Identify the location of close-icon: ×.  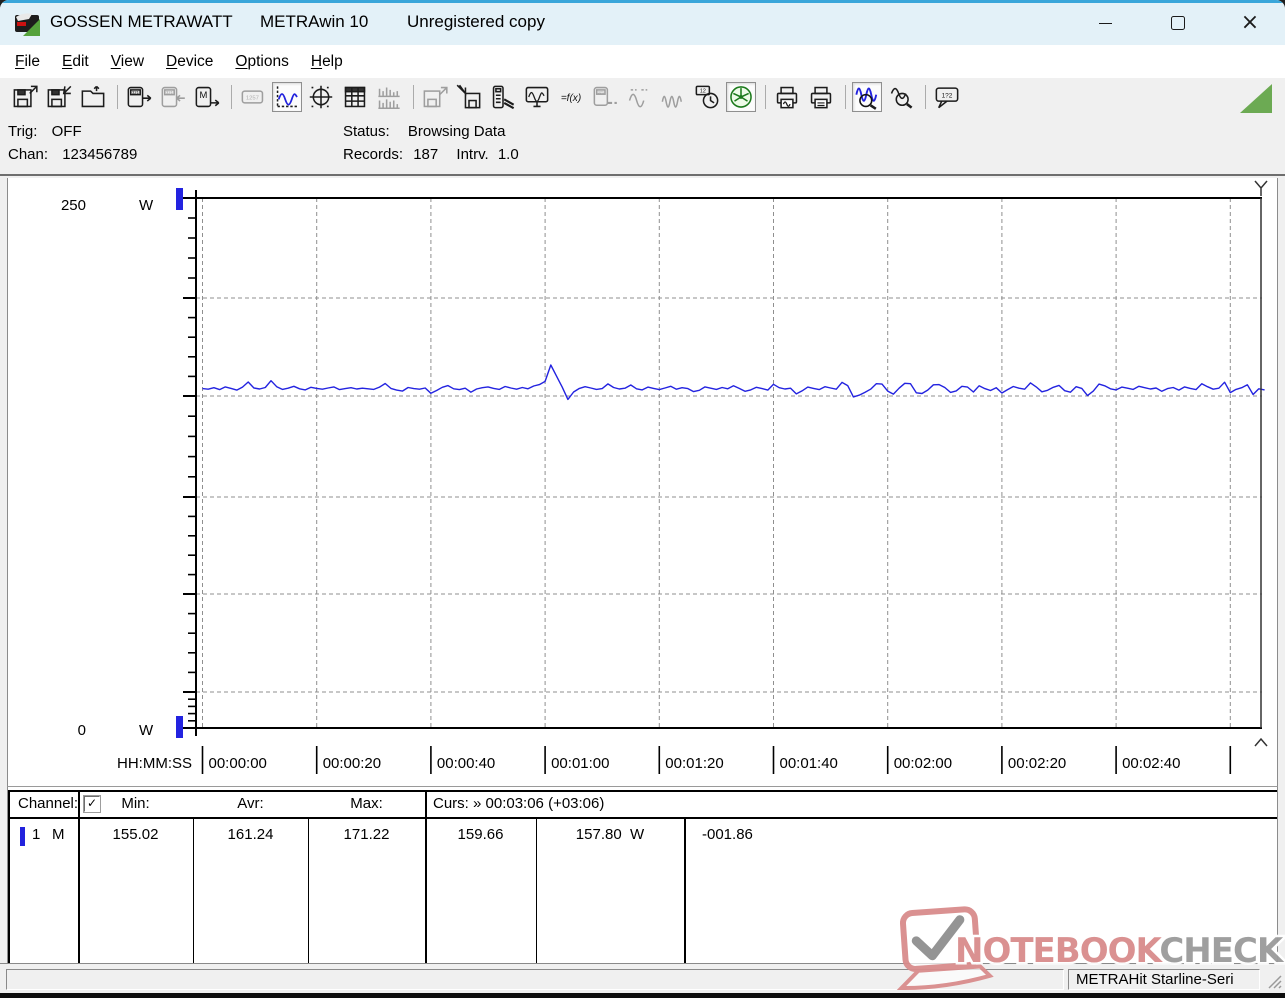
(1250, 22).